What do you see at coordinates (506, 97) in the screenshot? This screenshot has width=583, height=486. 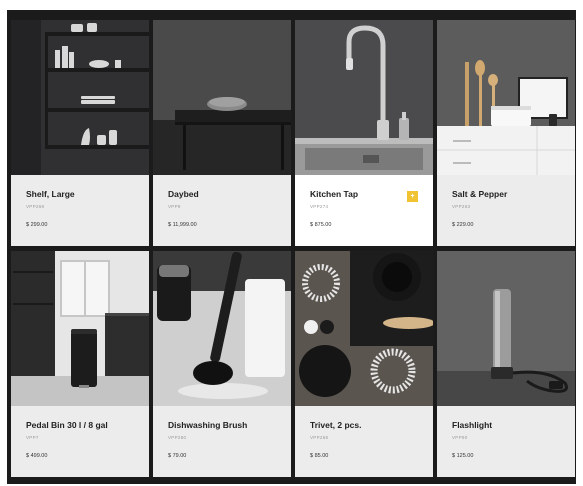 I see `product-image-salt-pepper` at bounding box center [506, 97].